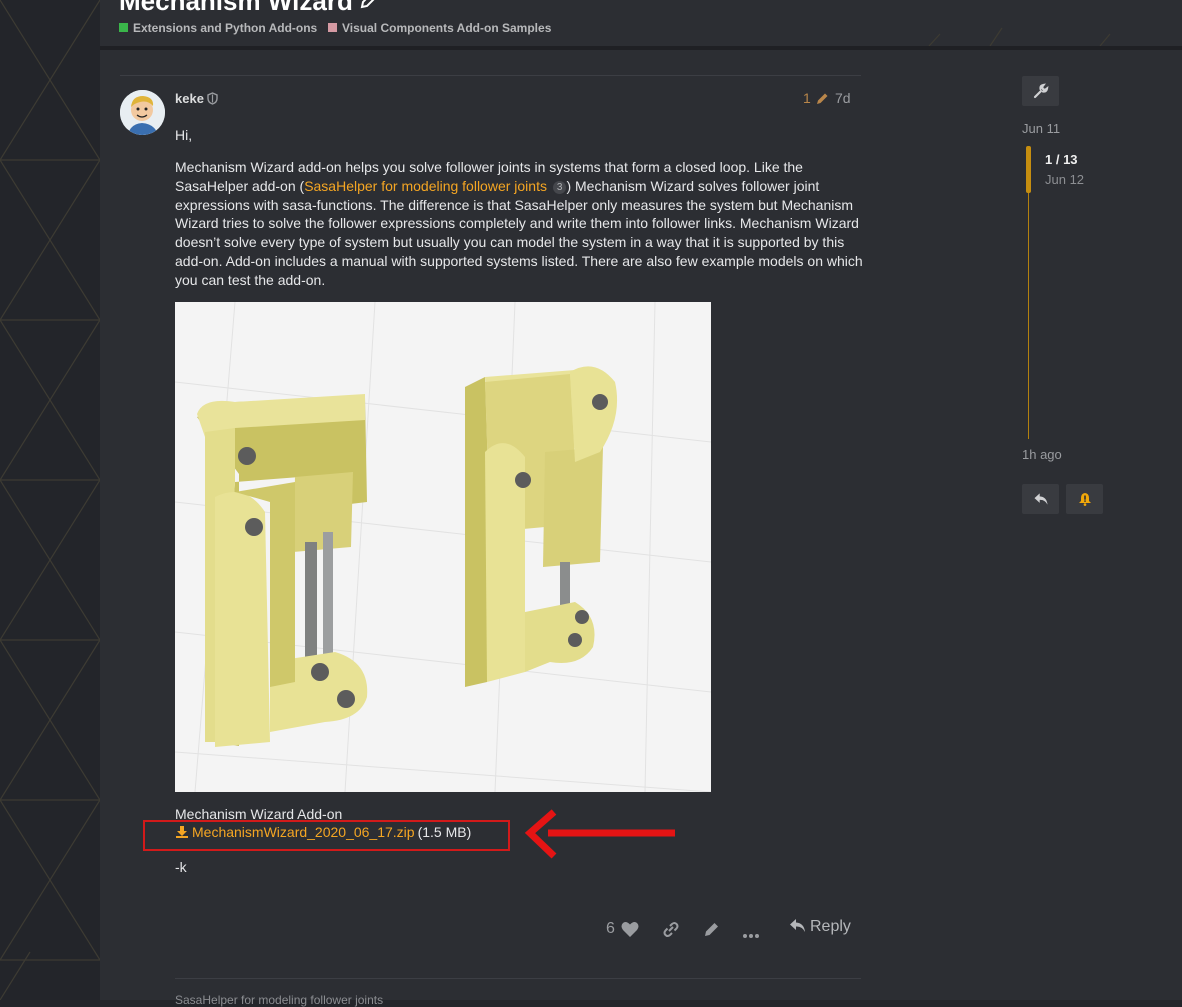 The width and height of the screenshot is (1182, 1007). I want to click on annotation-red-arrow, so click(599, 834).